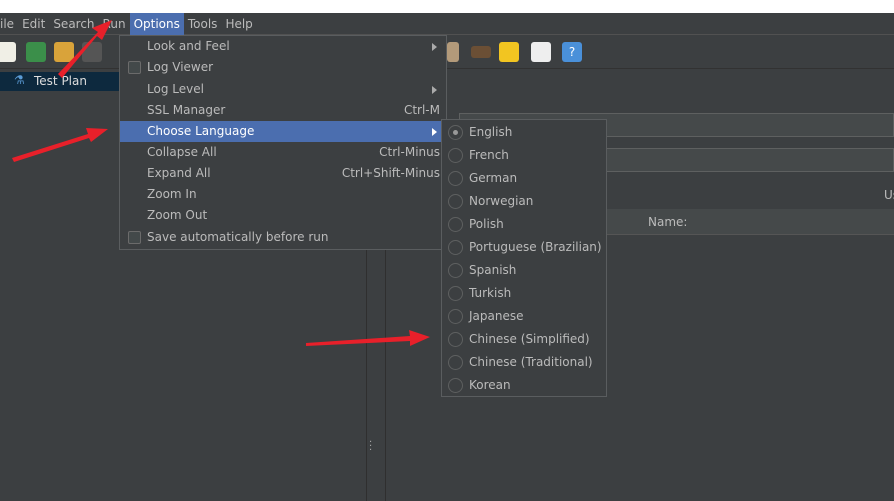 The height and width of the screenshot is (501, 894). I want to click on annotation-arrow-chinese, so click(368, 338).